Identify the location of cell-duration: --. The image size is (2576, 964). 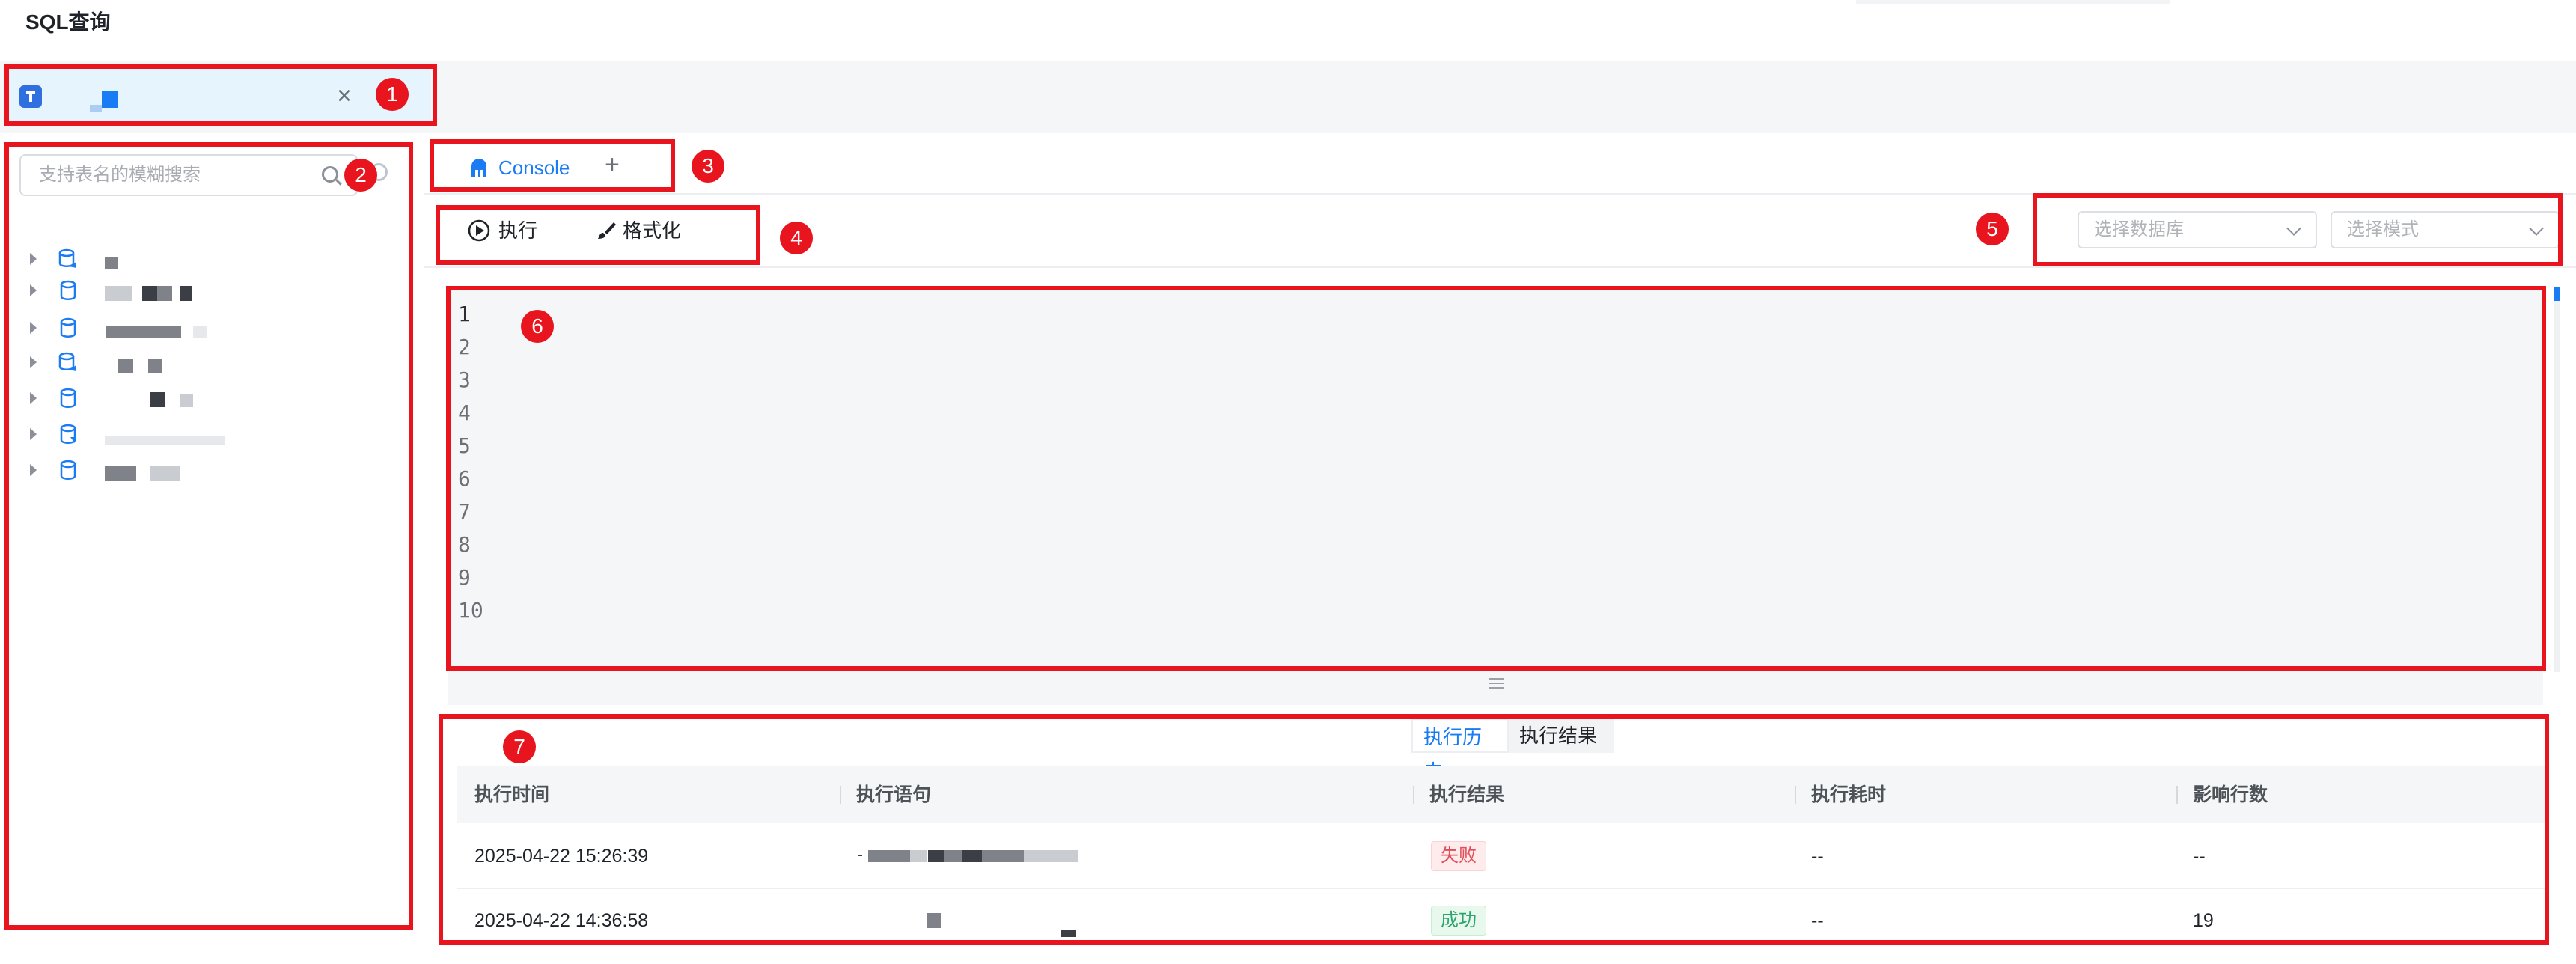
(1818, 920).